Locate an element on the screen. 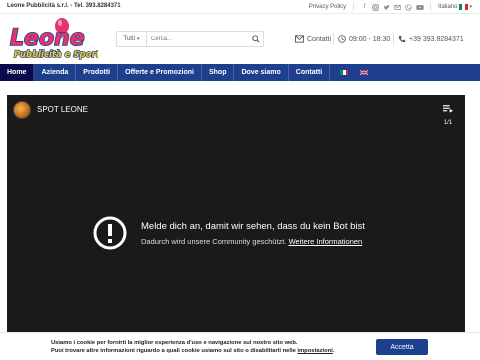 The height and width of the screenshot is (360, 480). opening-hours: 09:00 - 18:30 is located at coordinates (364, 39).